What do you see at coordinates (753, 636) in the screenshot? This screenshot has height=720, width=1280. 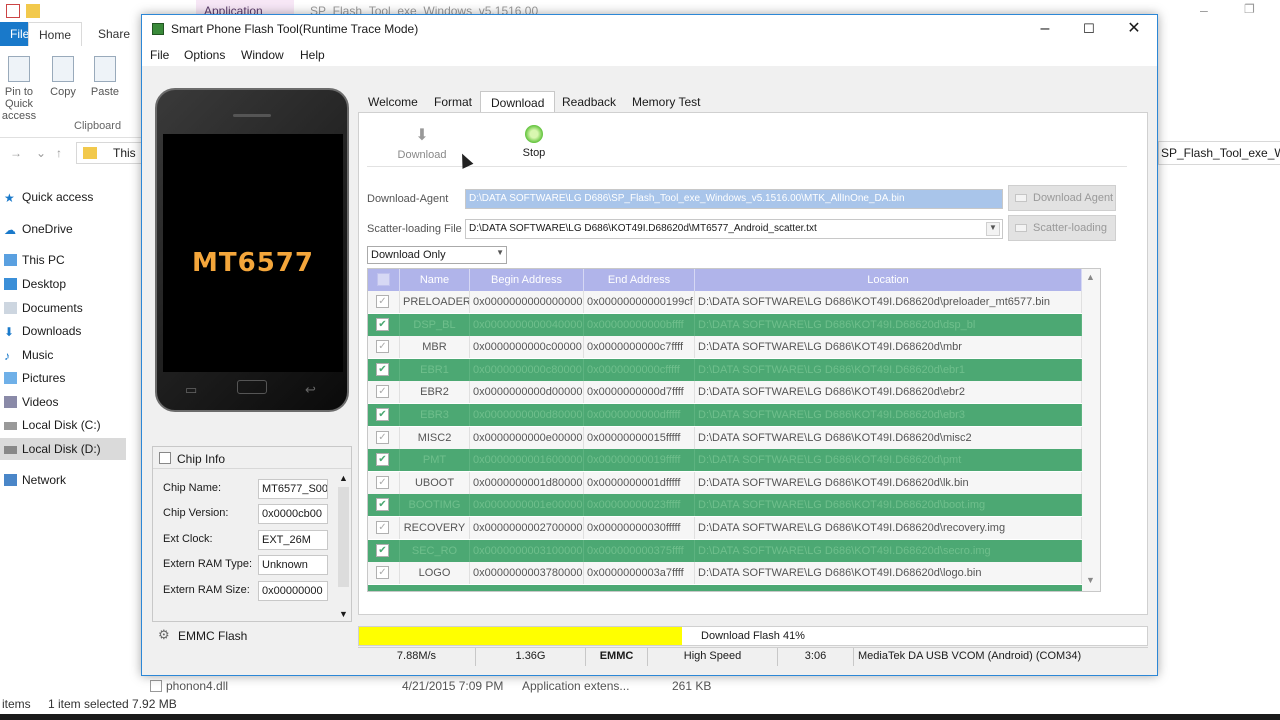 I see `progress-bar: Download Flash 41%` at bounding box center [753, 636].